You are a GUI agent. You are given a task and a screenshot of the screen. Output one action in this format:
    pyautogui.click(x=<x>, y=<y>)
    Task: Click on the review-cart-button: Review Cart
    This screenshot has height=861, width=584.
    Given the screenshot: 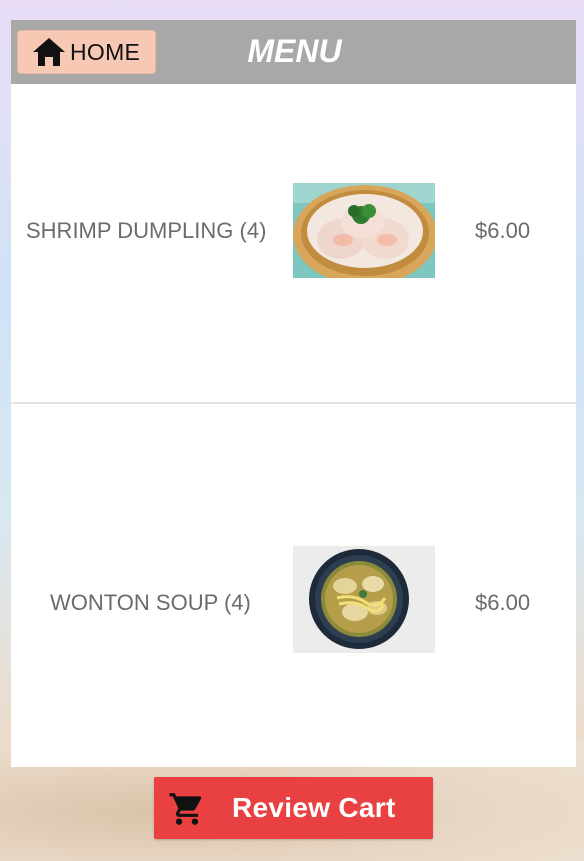 What is the action you would take?
    pyautogui.click(x=293, y=808)
    